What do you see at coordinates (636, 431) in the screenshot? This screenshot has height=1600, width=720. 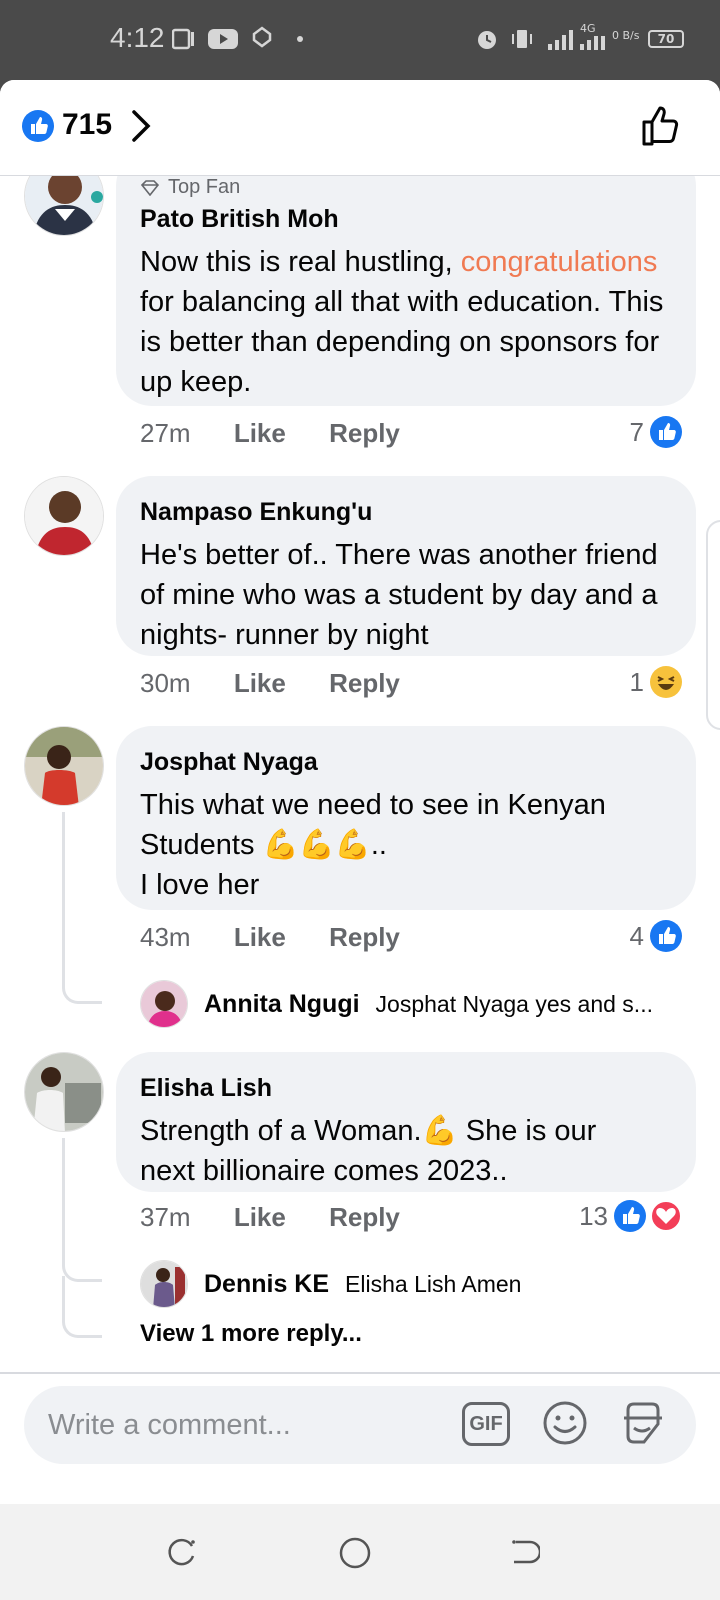 I see `reaction-count: 7` at bounding box center [636, 431].